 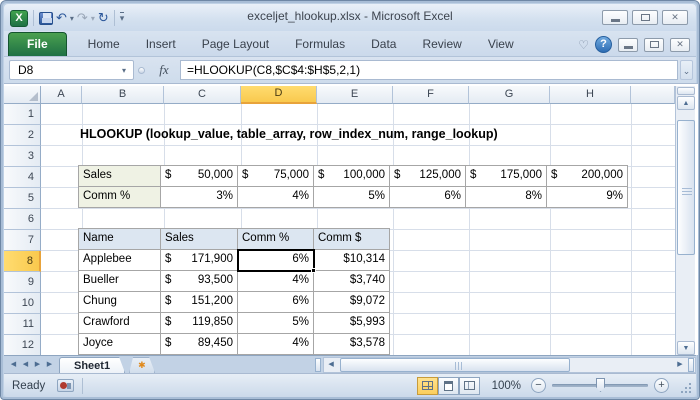 I want to click on tab-scrollbar-split-handle, so click(x=318, y=365).